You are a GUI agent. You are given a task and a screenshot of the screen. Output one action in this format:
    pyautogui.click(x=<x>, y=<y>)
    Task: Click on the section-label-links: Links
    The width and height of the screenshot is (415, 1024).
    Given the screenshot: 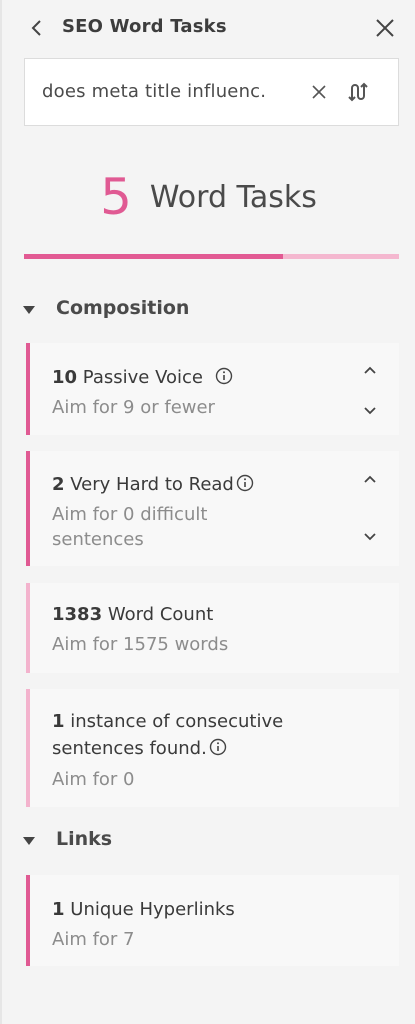 What is the action you would take?
    pyautogui.click(x=84, y=839)
    